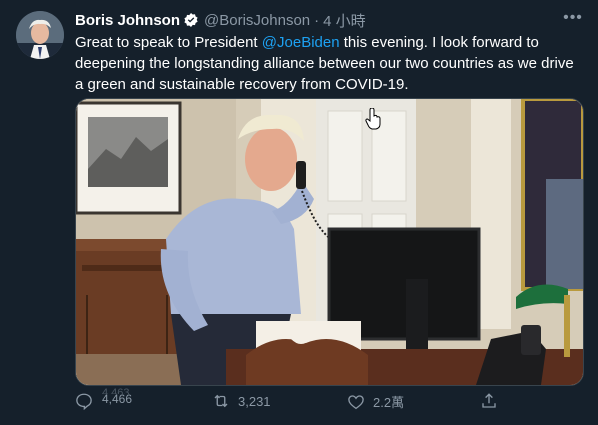 This screenshot has width=598, height=425. What do you see at coordinates (191, 20) in the screenshot?
I see `verified-badge-icon` at bounding box center [191, 20].